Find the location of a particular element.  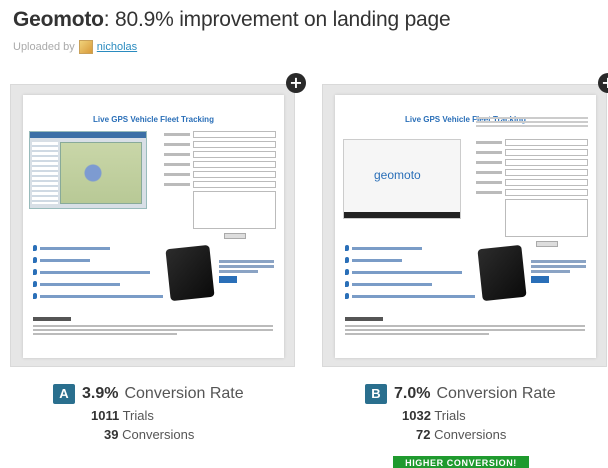

variant-a-rate-label: Conversion Rate is located at coordinates (184, 393).